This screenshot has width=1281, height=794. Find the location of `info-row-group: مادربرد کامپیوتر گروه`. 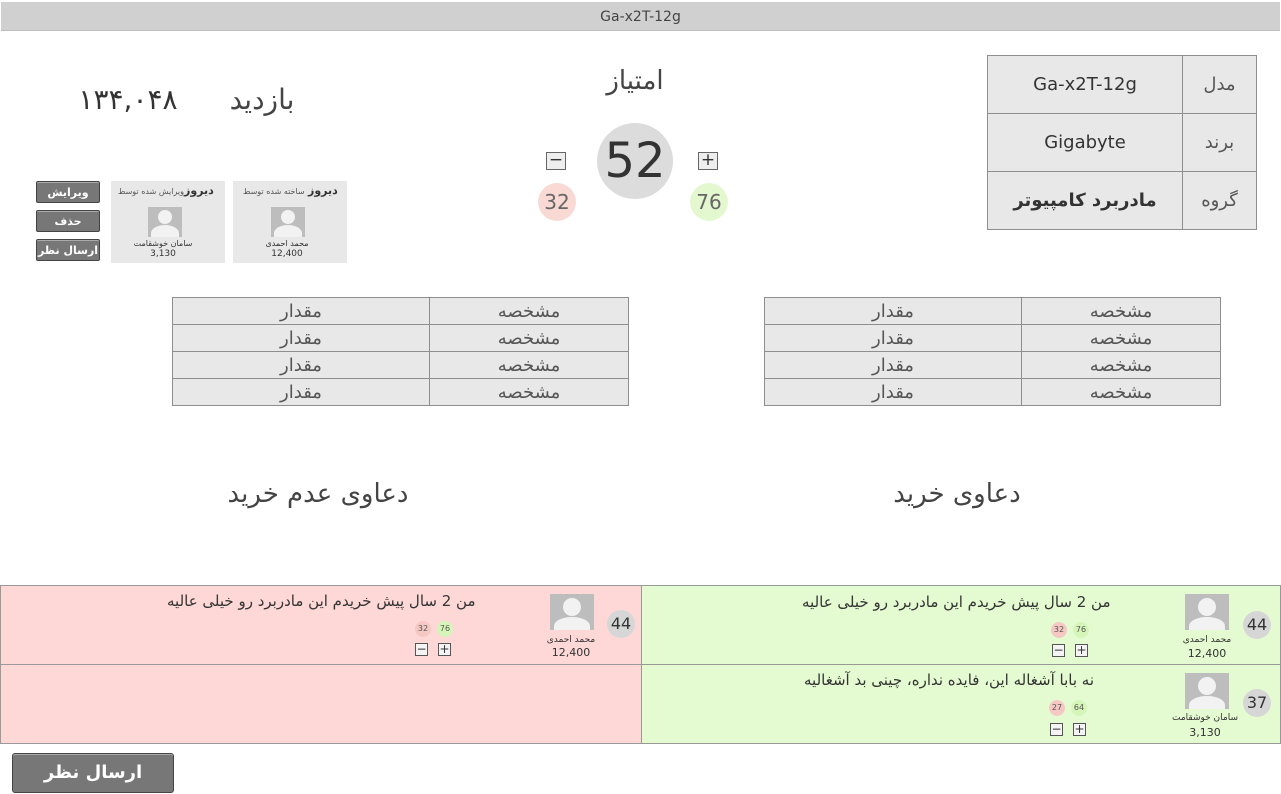

info-row-group: مادربرد کامپیوتر گروه is located at coordinates (1122, 200).